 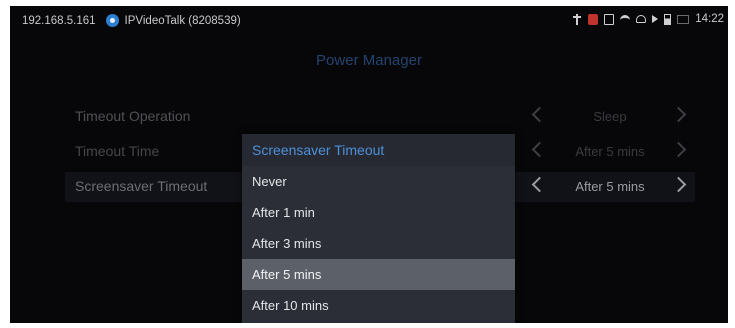 I want to click on setting-value: Sleep, so click(x=610, y=116).